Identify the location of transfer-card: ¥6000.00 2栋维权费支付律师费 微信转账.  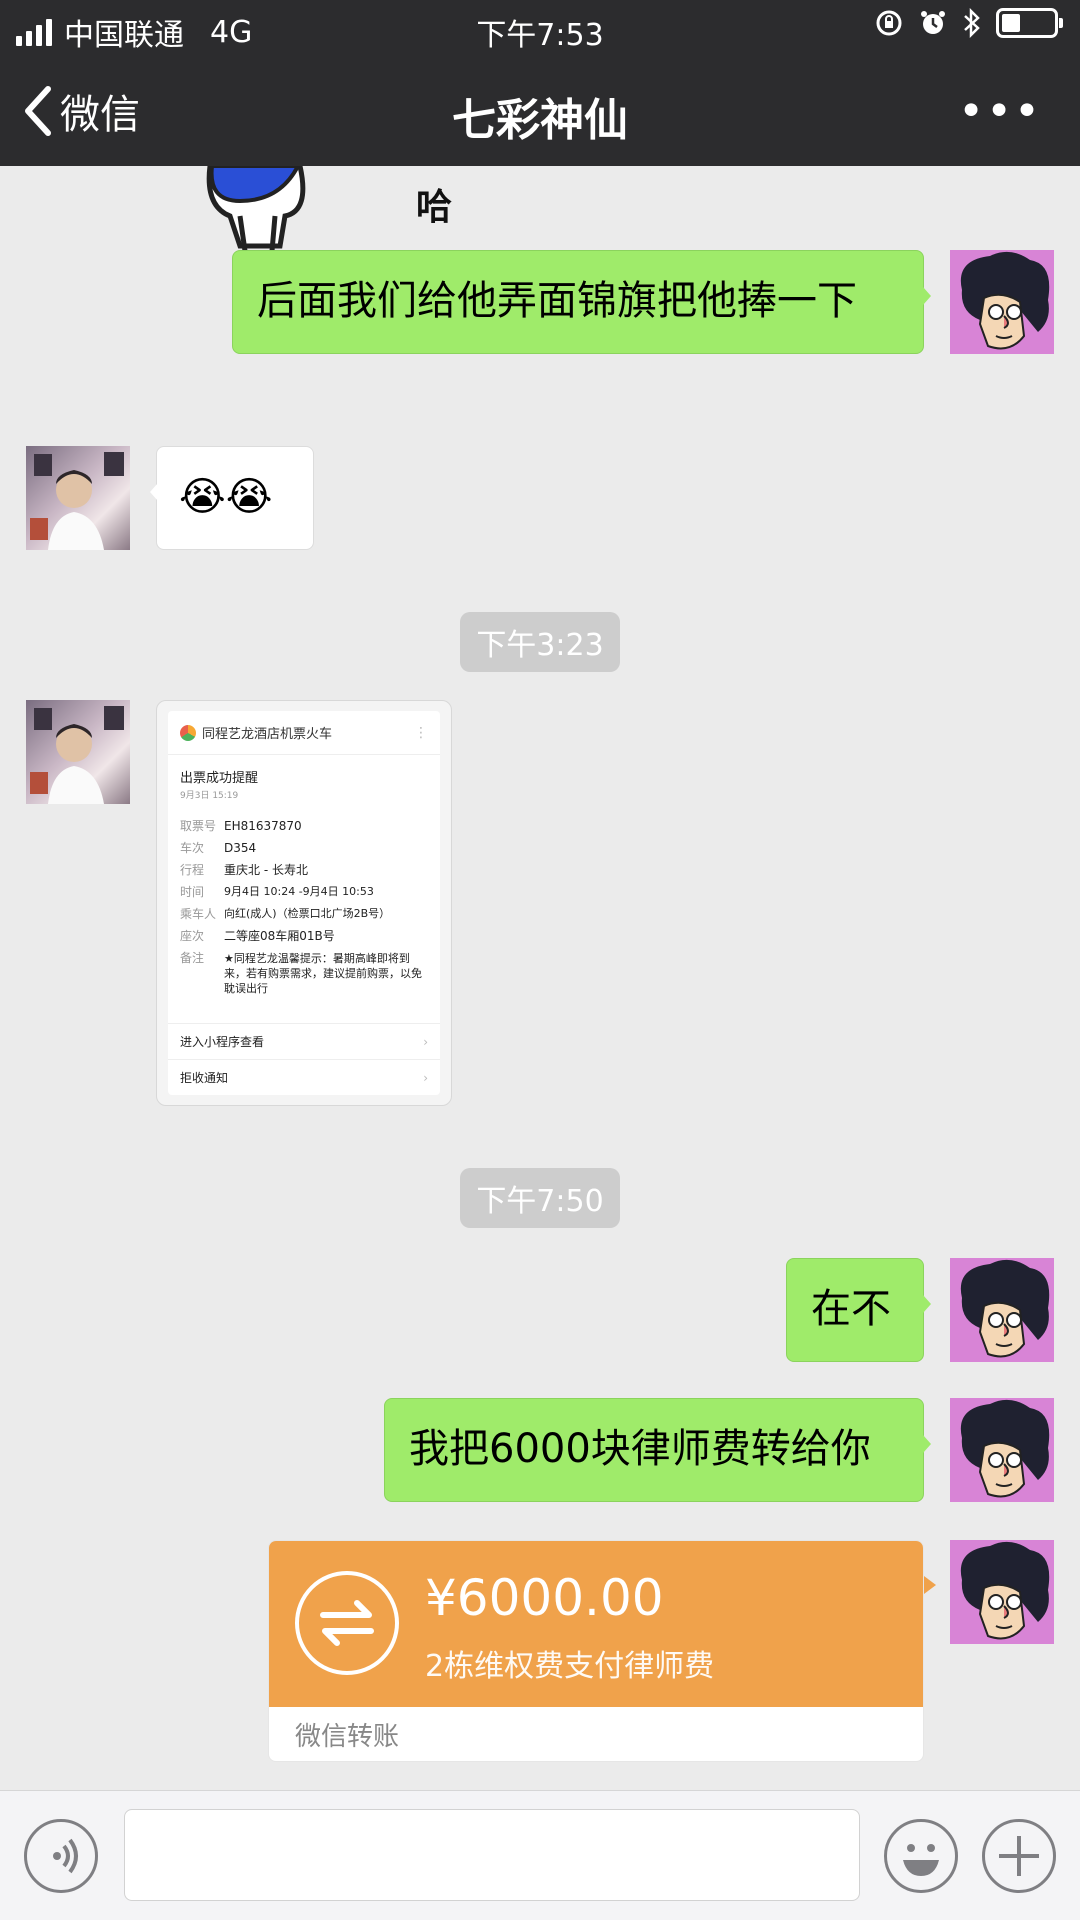
(596, 1651).